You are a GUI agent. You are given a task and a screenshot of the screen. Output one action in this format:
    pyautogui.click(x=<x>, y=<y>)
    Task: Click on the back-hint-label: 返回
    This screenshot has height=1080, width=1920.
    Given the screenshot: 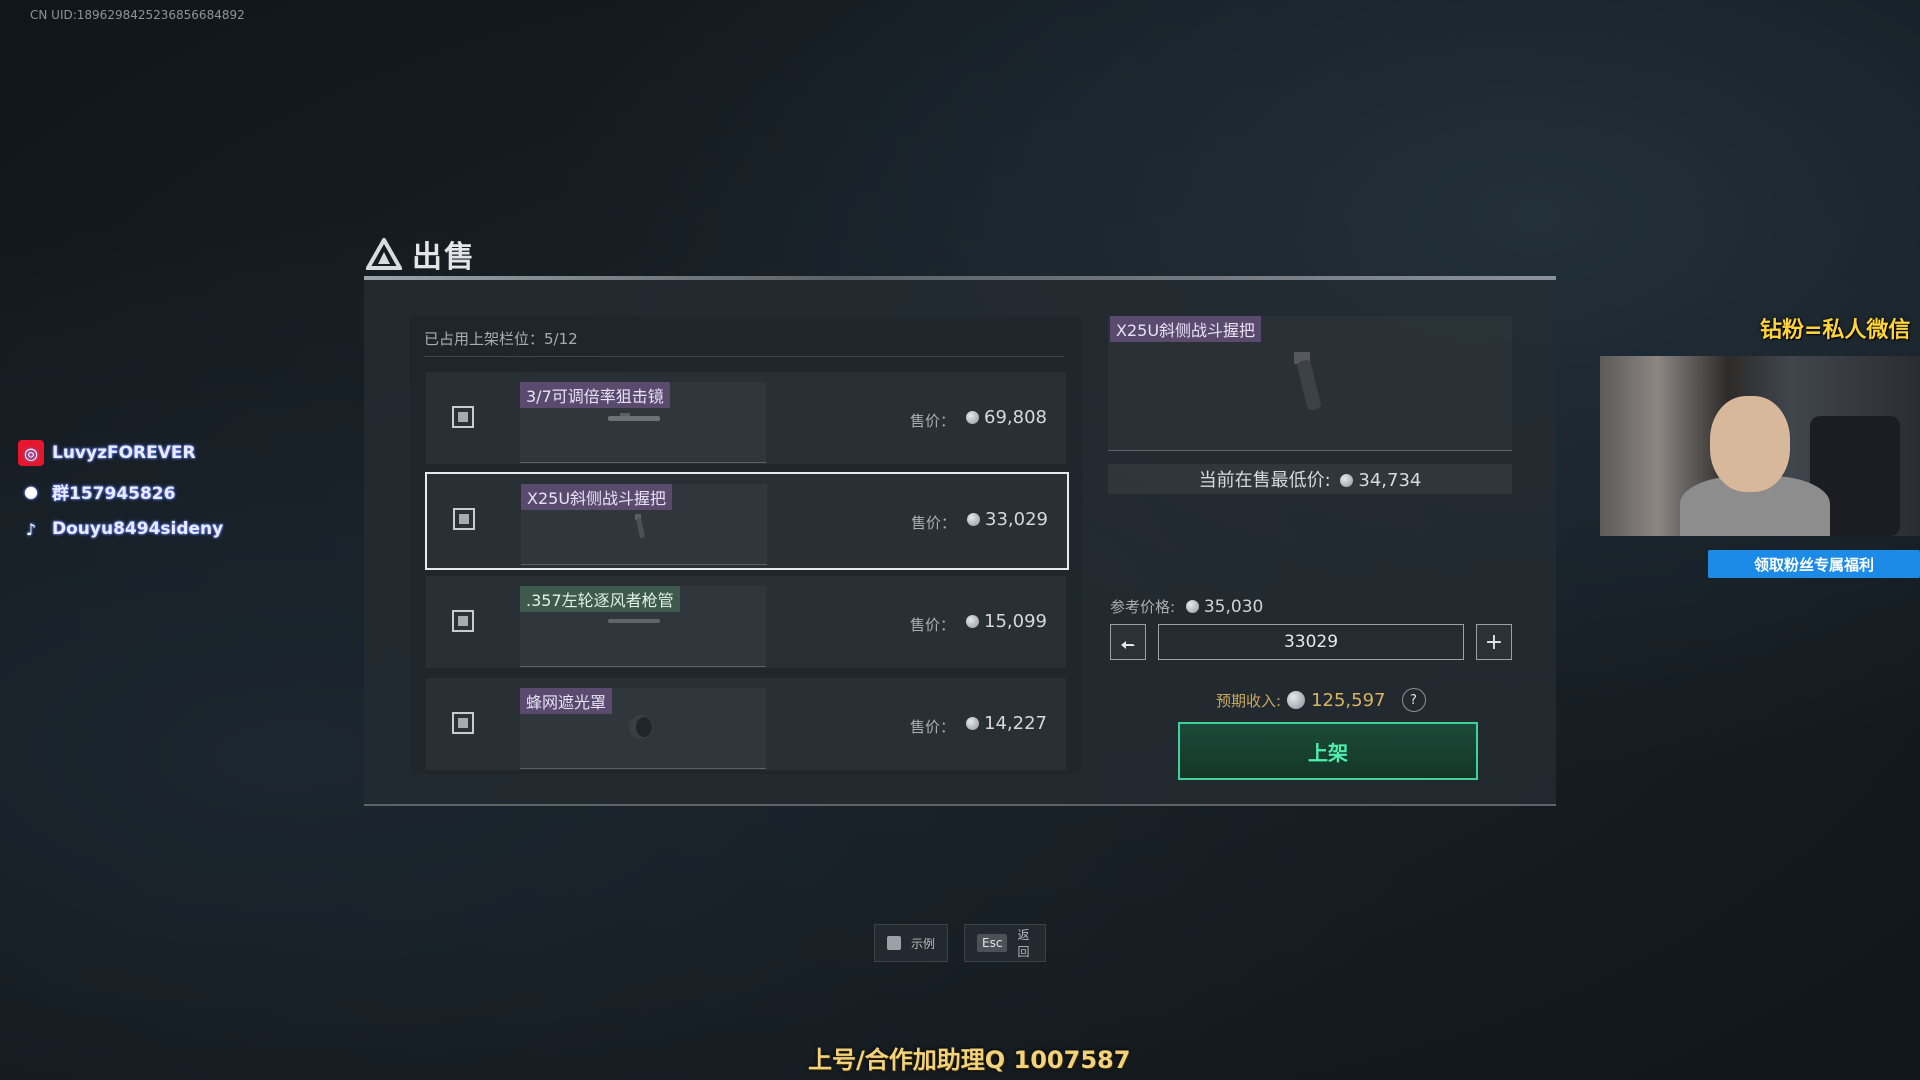 What is the action you would take?
    pyautogui.click(x=1023, y=943)
    